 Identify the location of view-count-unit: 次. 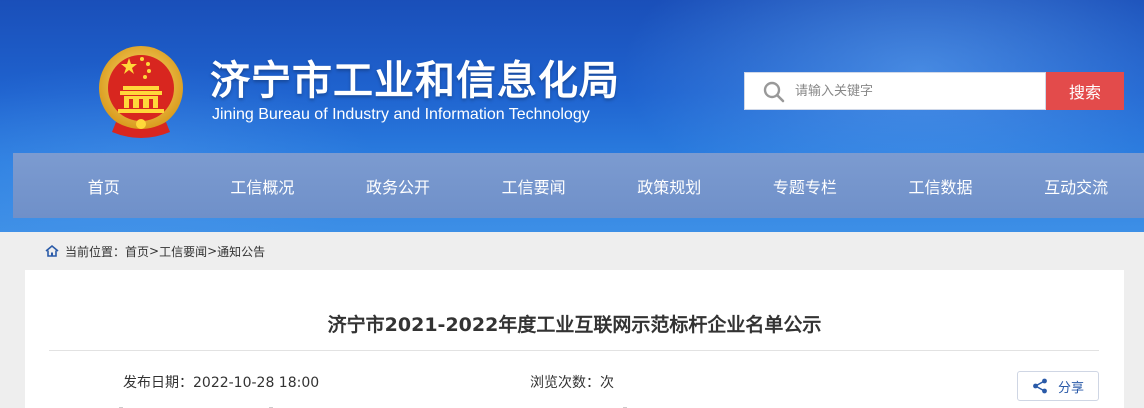
(607, 383).